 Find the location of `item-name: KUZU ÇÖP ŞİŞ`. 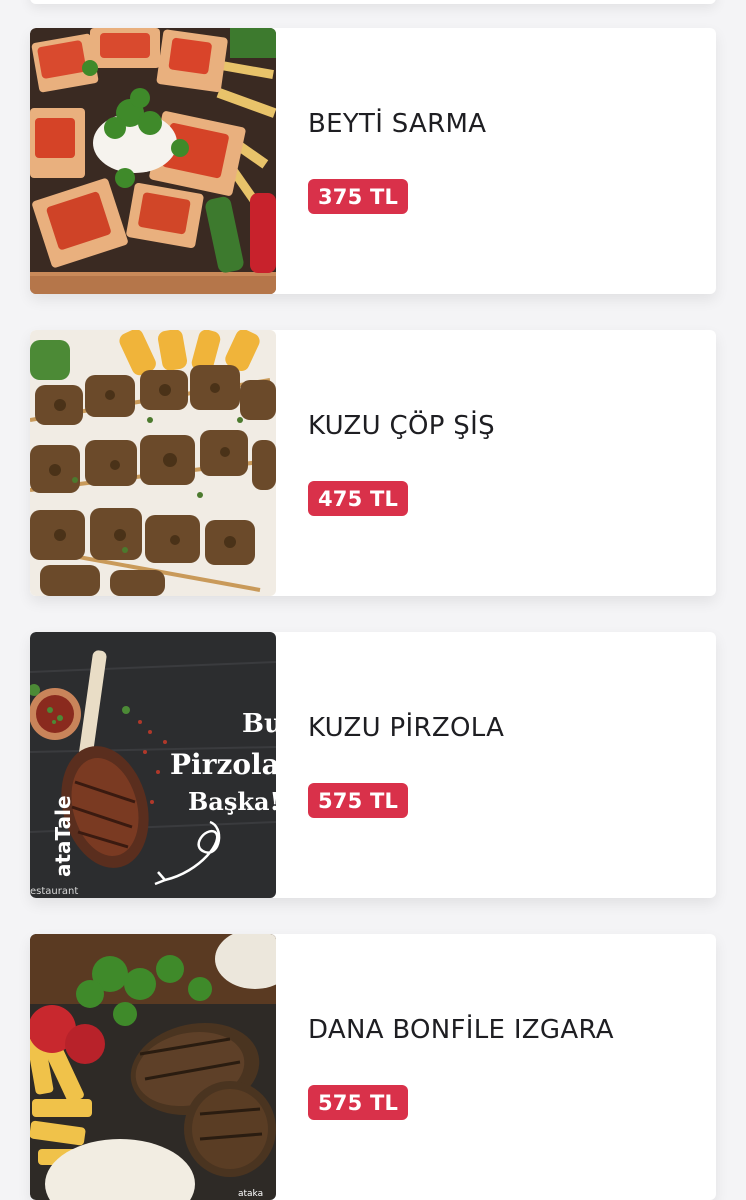

item-name: KUZU ÇÖP ŞİŞ is located at coordinates (401, 425).